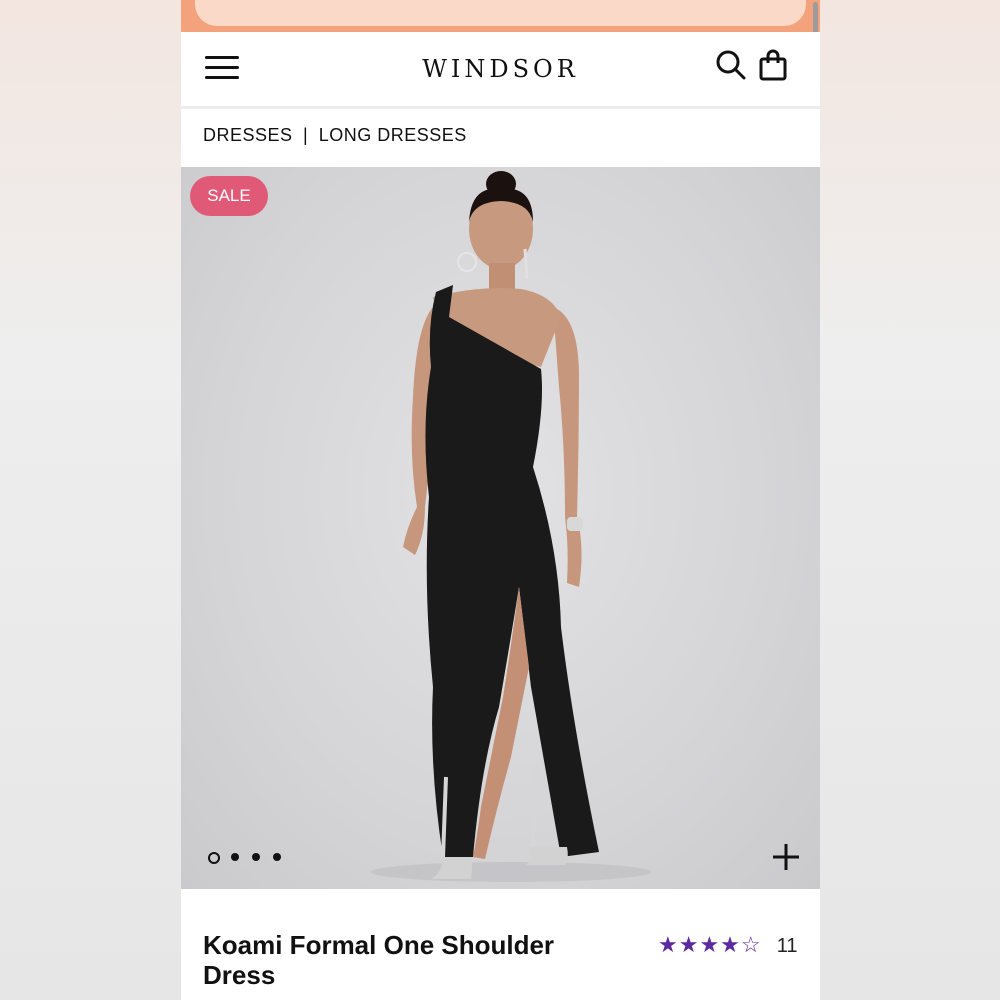  Describe the element at coordinates (393, 135) in the screenshot. I see `breadcrumb-long-dresses: LONG DRESSES` at that location.